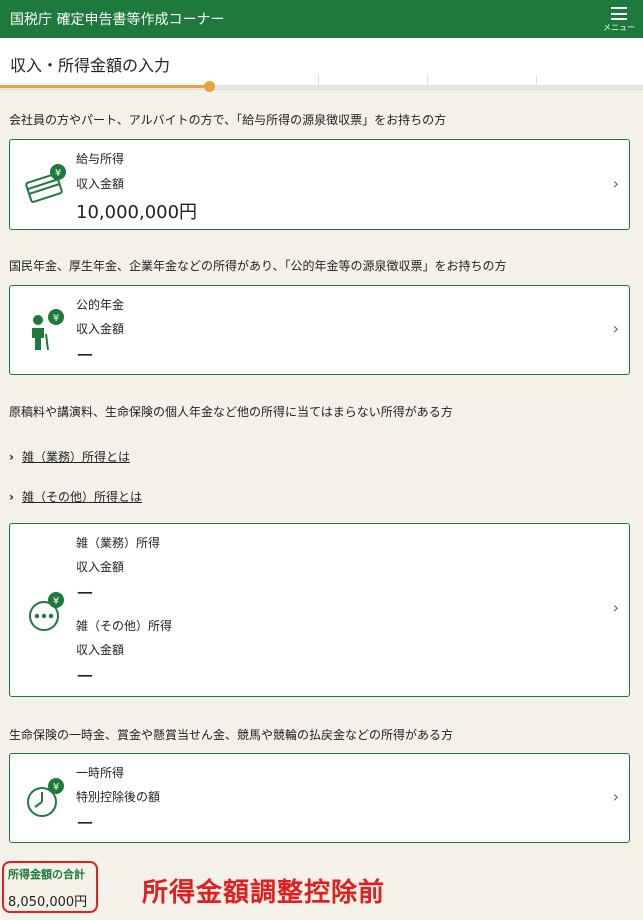 The height and width of the screenshot is (920, 643). I want to click on menu-button: メニュー, so click(619, 19).